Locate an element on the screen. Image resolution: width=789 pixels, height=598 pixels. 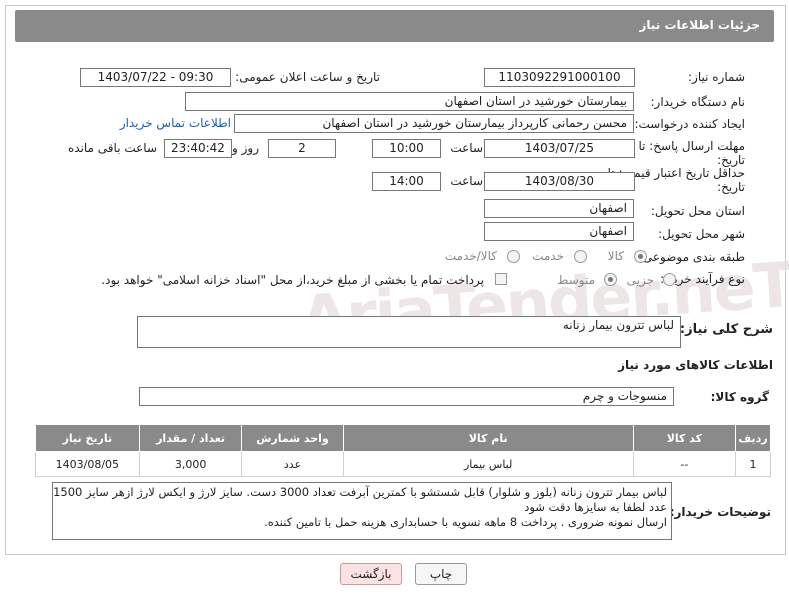
category-radio-service is located at coordinates (580, 256).